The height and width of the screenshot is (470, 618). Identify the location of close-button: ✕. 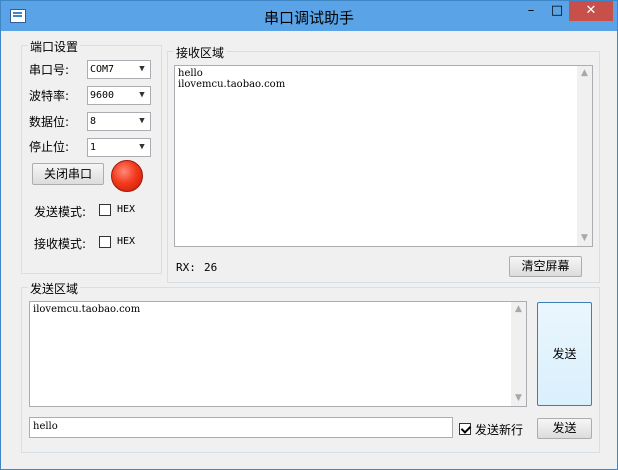
(591, 11).